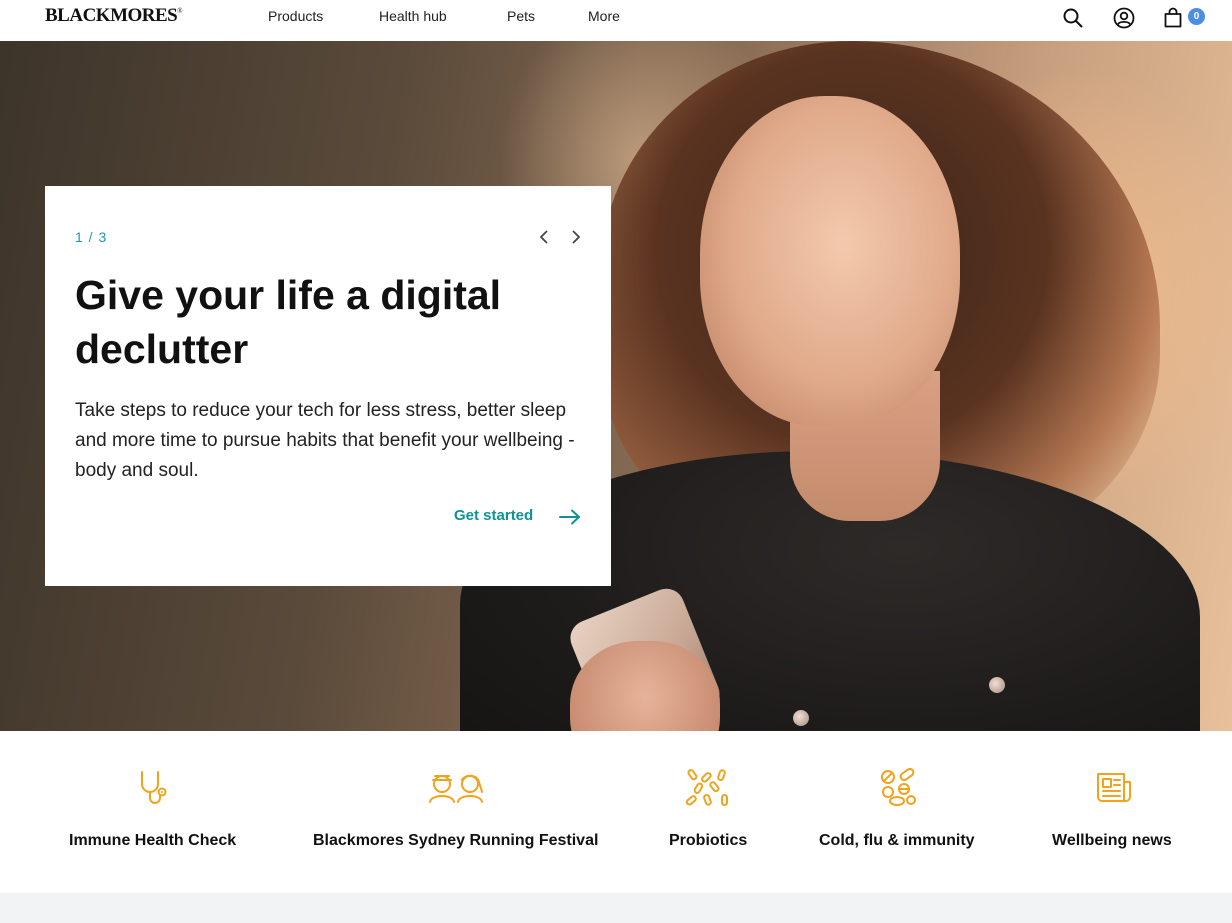 The height and width of the screenshot is (923, 1232). What do you see at coordinates (288, 322) in the screenshot?
I see `hero-title: Give your life a digital declutter` at bounding box center [288, 322].